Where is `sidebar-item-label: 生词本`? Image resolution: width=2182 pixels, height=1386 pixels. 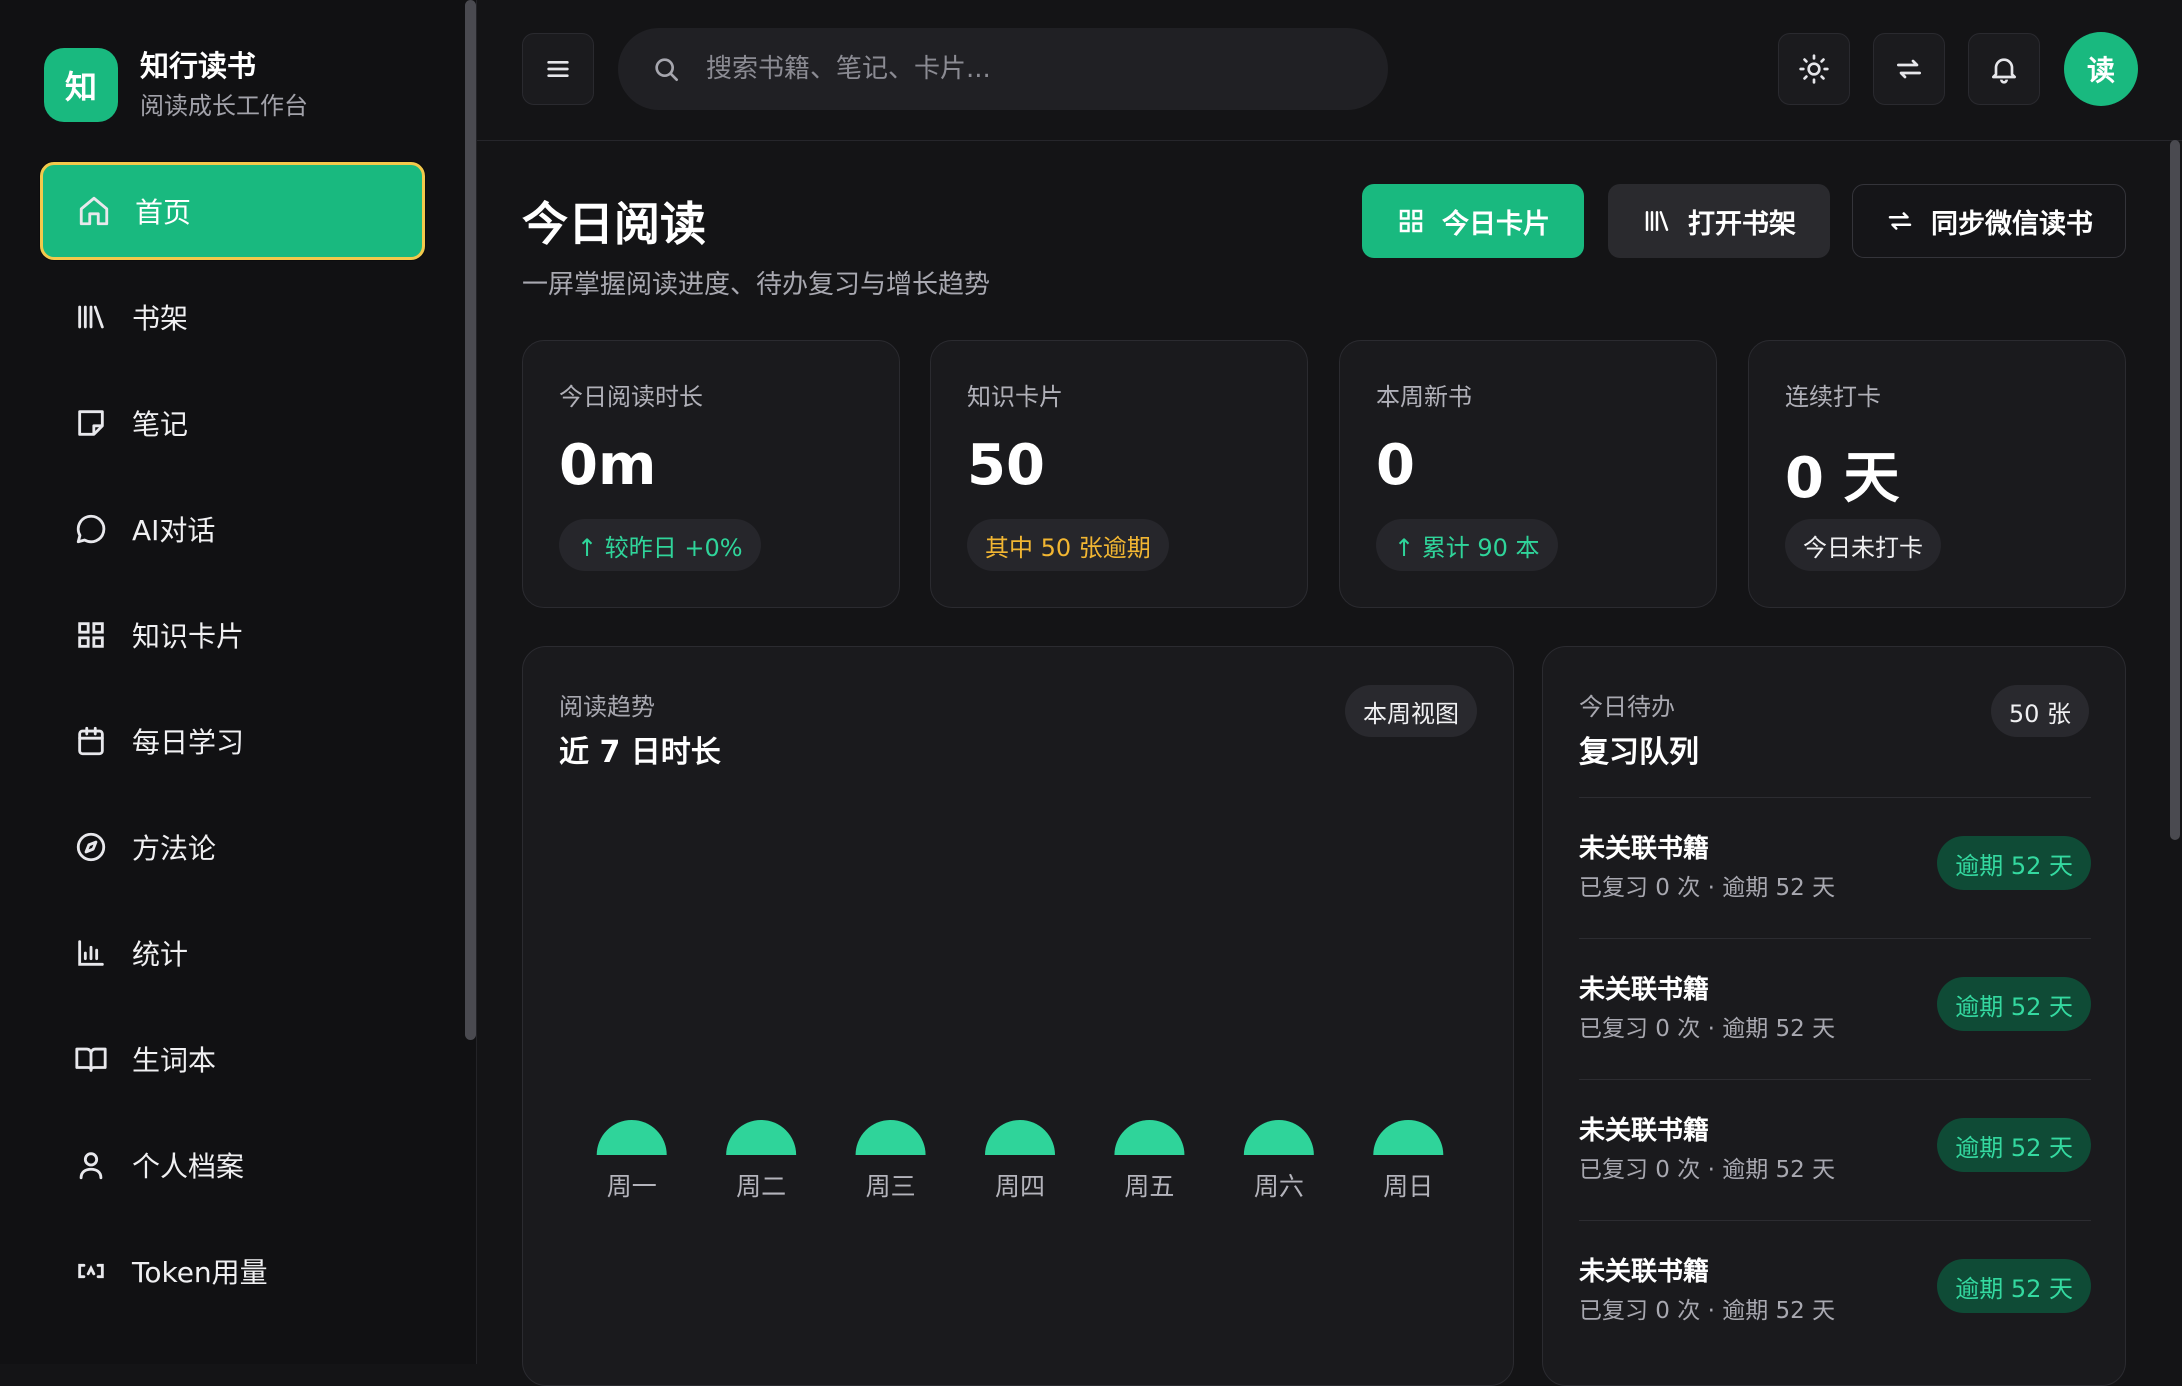
sidebar-item-label: 生词本 is located at coordinates (174, 1060).